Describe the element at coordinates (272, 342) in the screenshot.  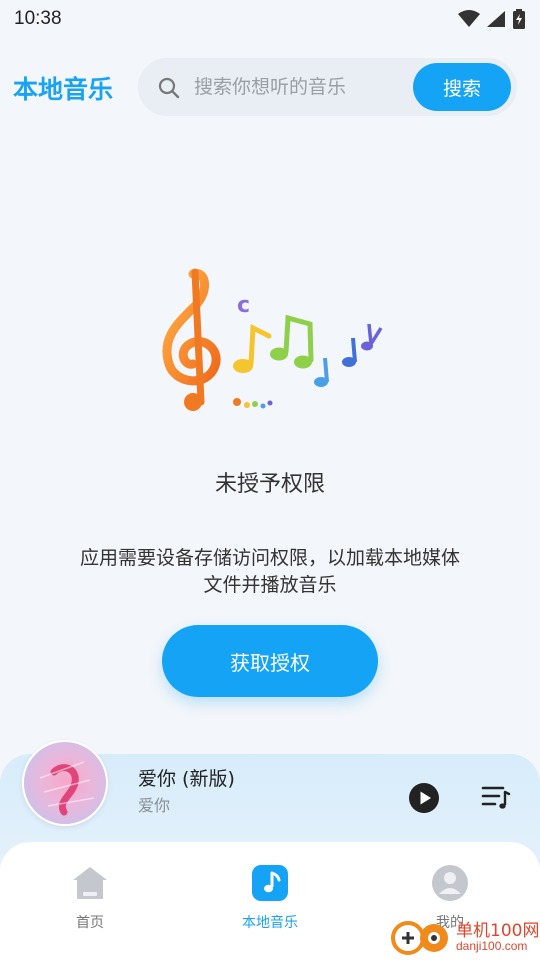
I see `music-notes-illustration: c` at that location.